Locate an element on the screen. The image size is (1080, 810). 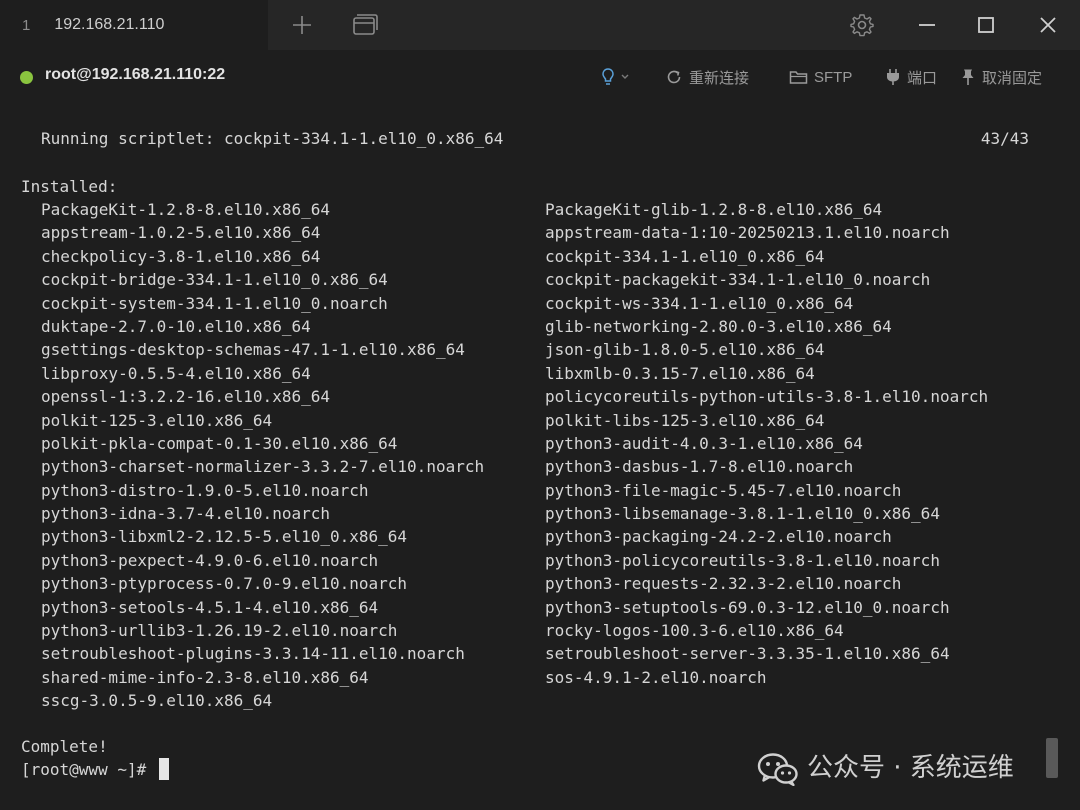
package-name: json-glib-1.8.0-5.el10.x86_64 is located at coordinates (685, 350).